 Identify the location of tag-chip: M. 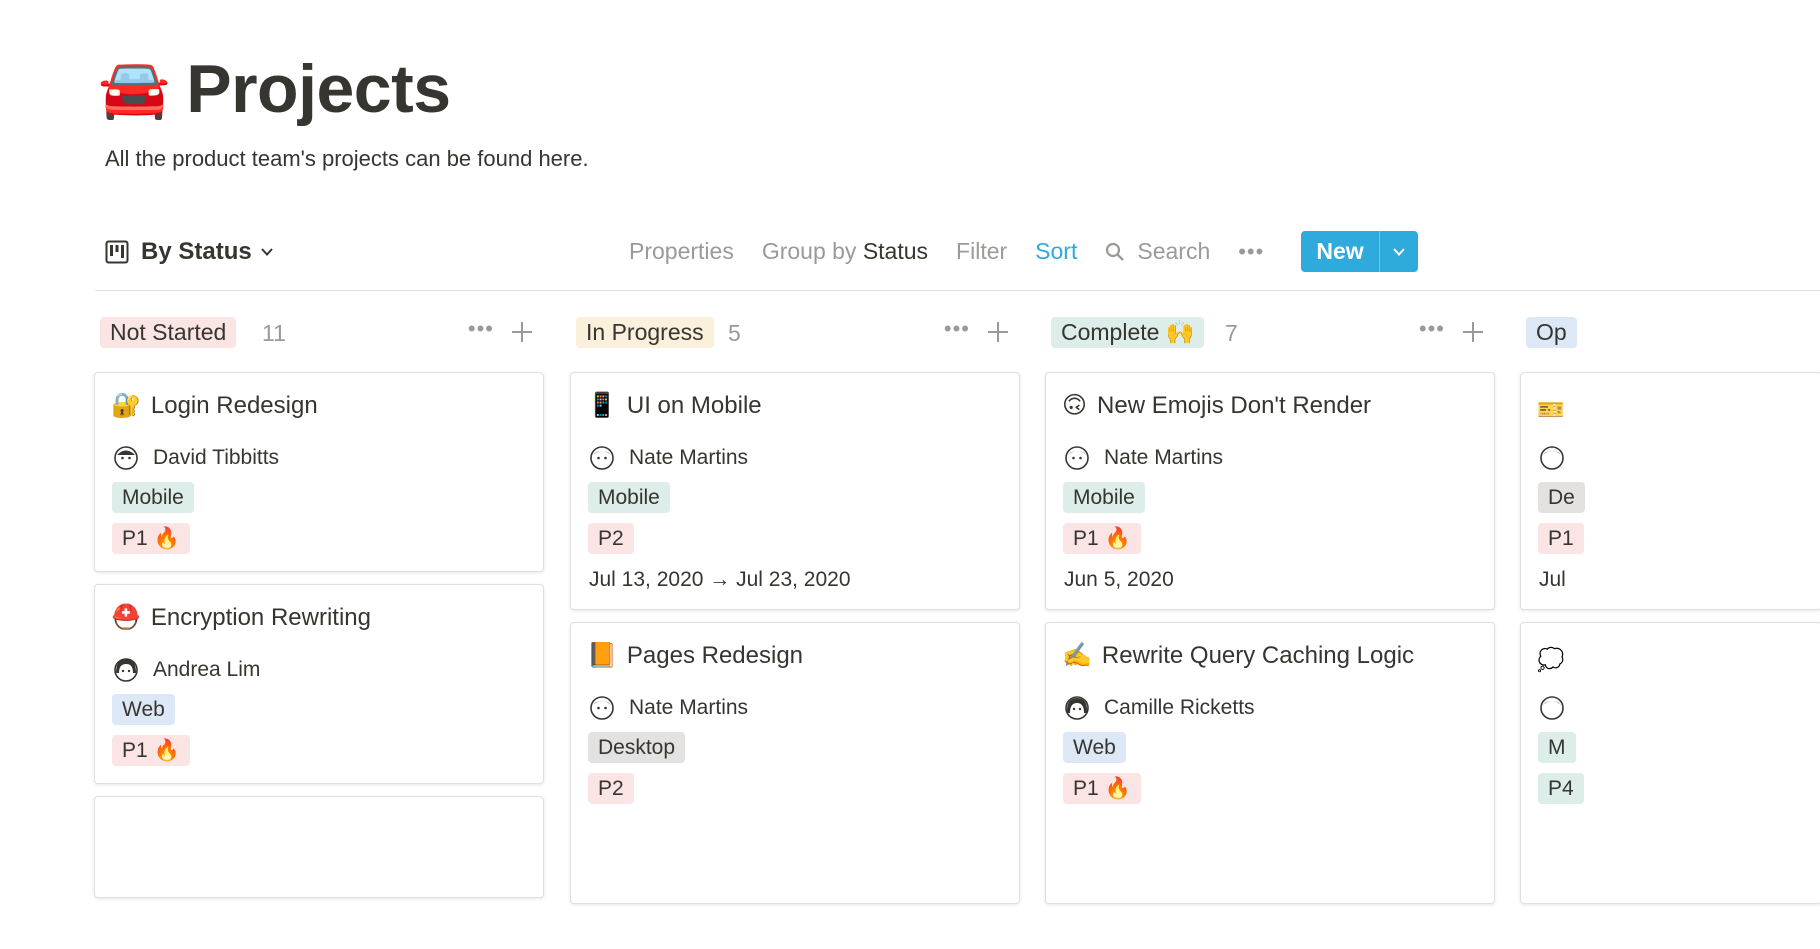
(1557, 747).